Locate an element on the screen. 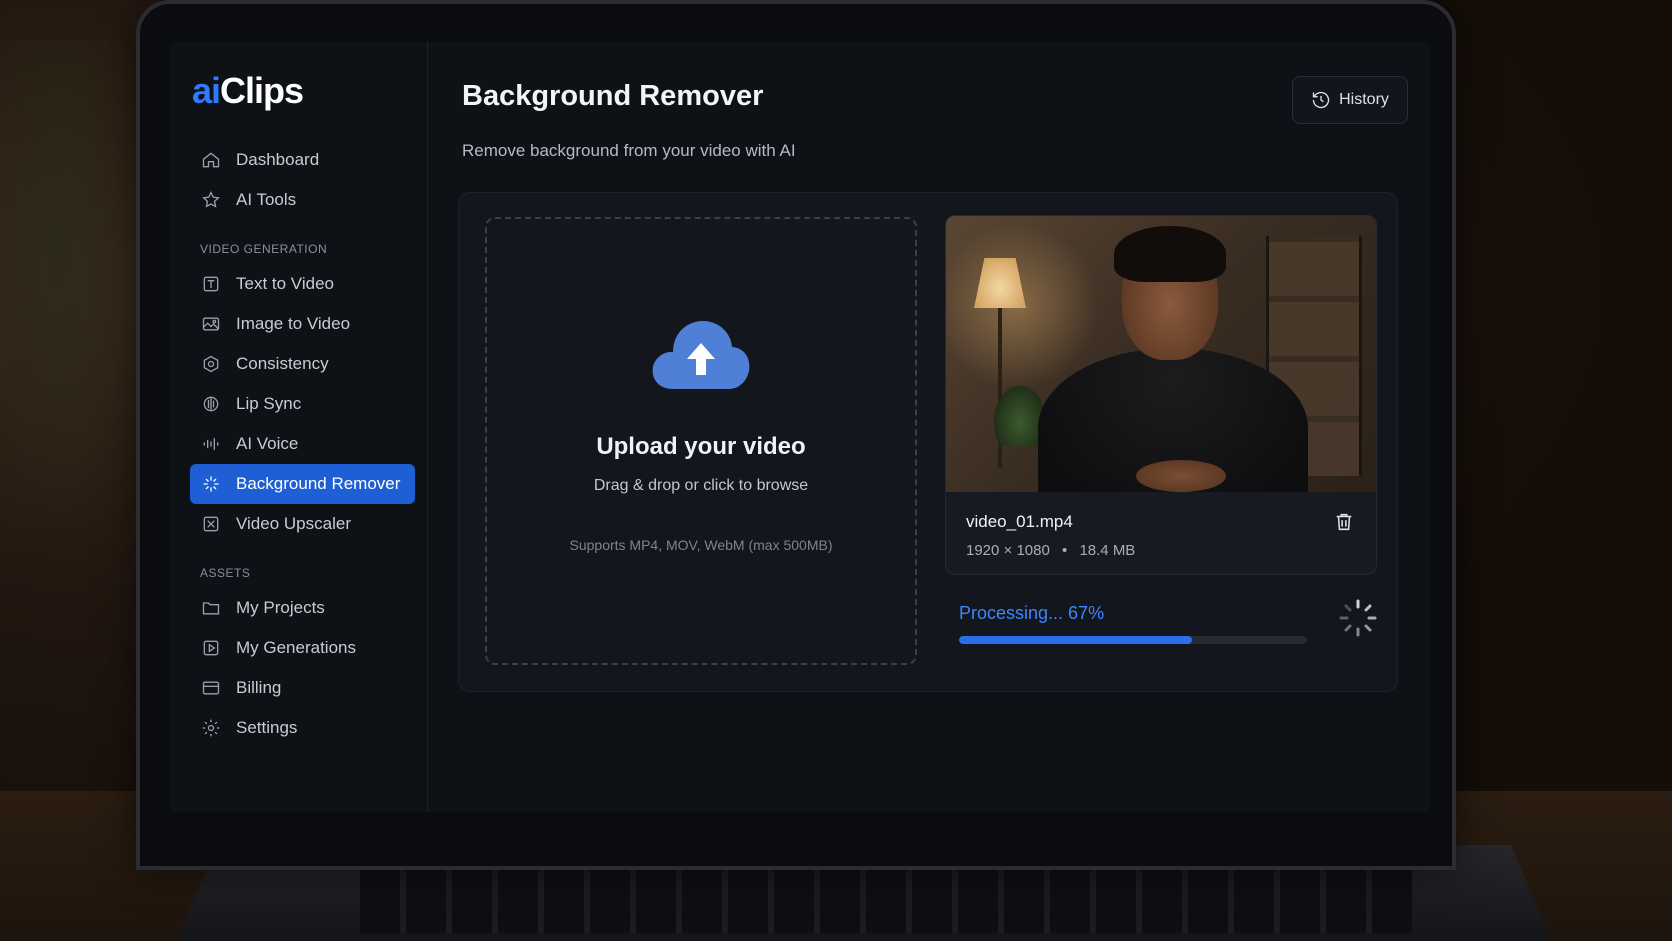 The height and width of the screenshot is (941, 1672). sidebar-item-settings: Settings is located at coordinates (302, 728).